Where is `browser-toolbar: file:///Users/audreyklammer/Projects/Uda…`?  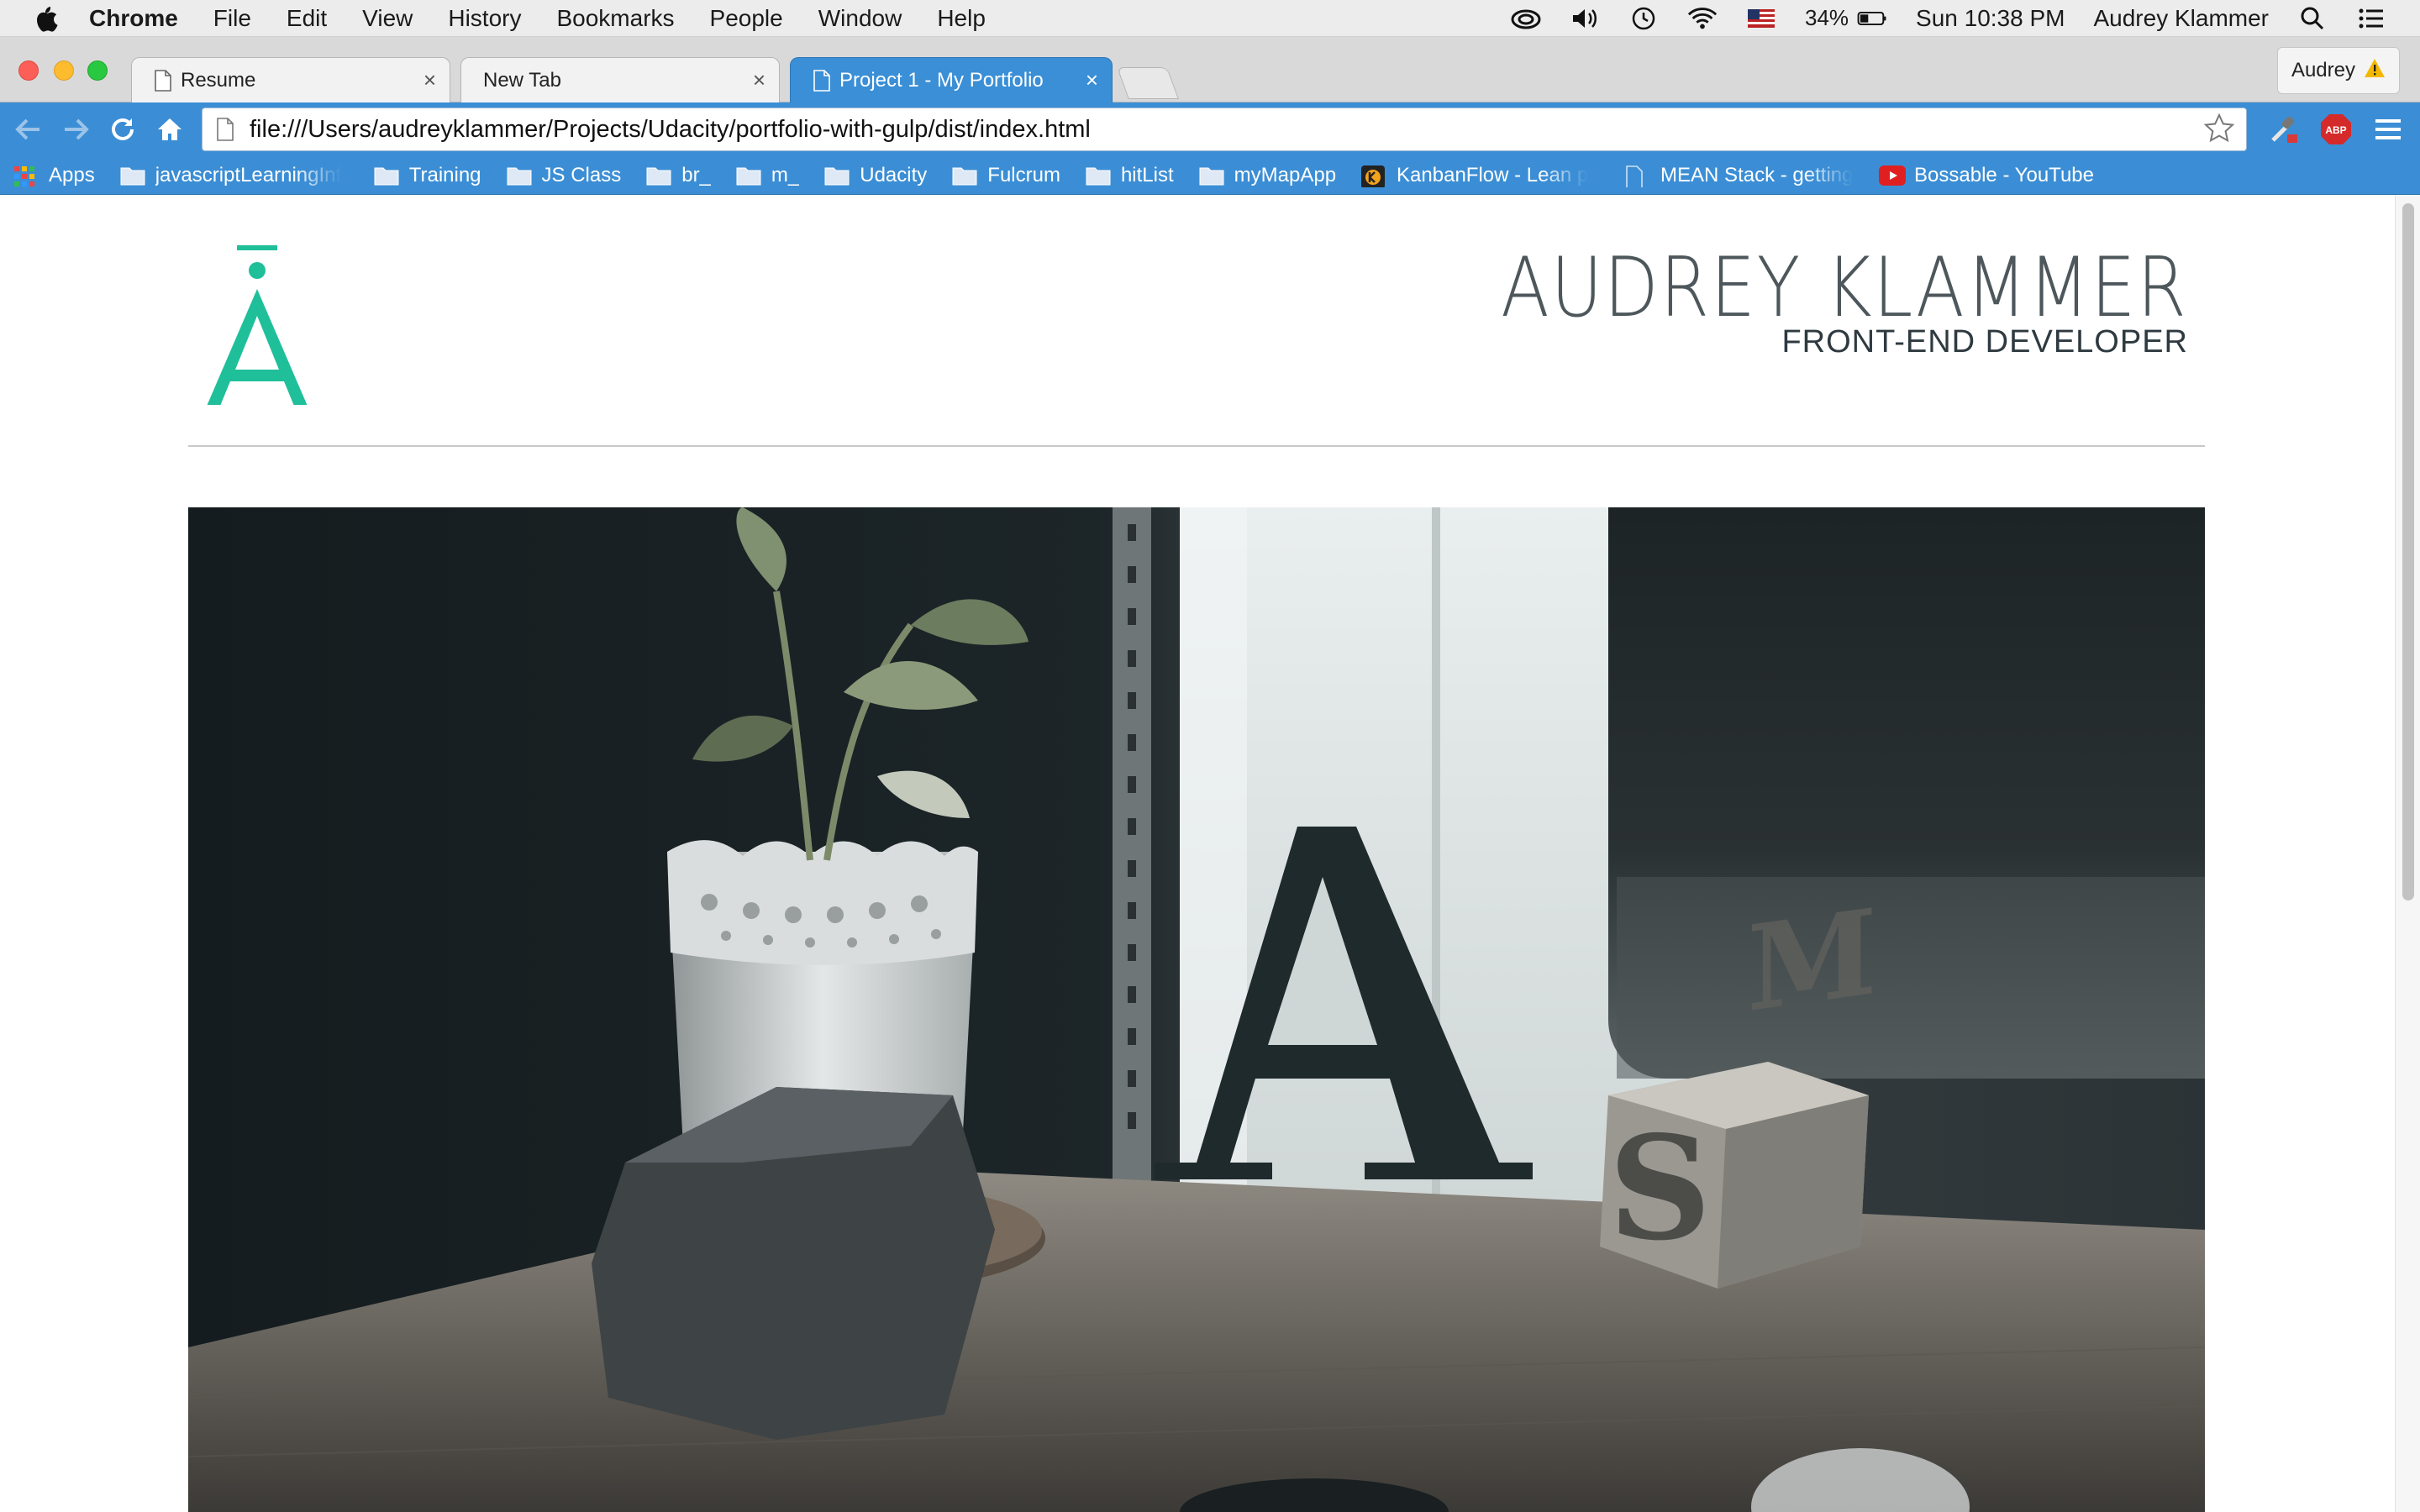 browser-toolbar: file:///Users/audreyklammer/Projects/Uda… is located at coordinates (1210, 129).